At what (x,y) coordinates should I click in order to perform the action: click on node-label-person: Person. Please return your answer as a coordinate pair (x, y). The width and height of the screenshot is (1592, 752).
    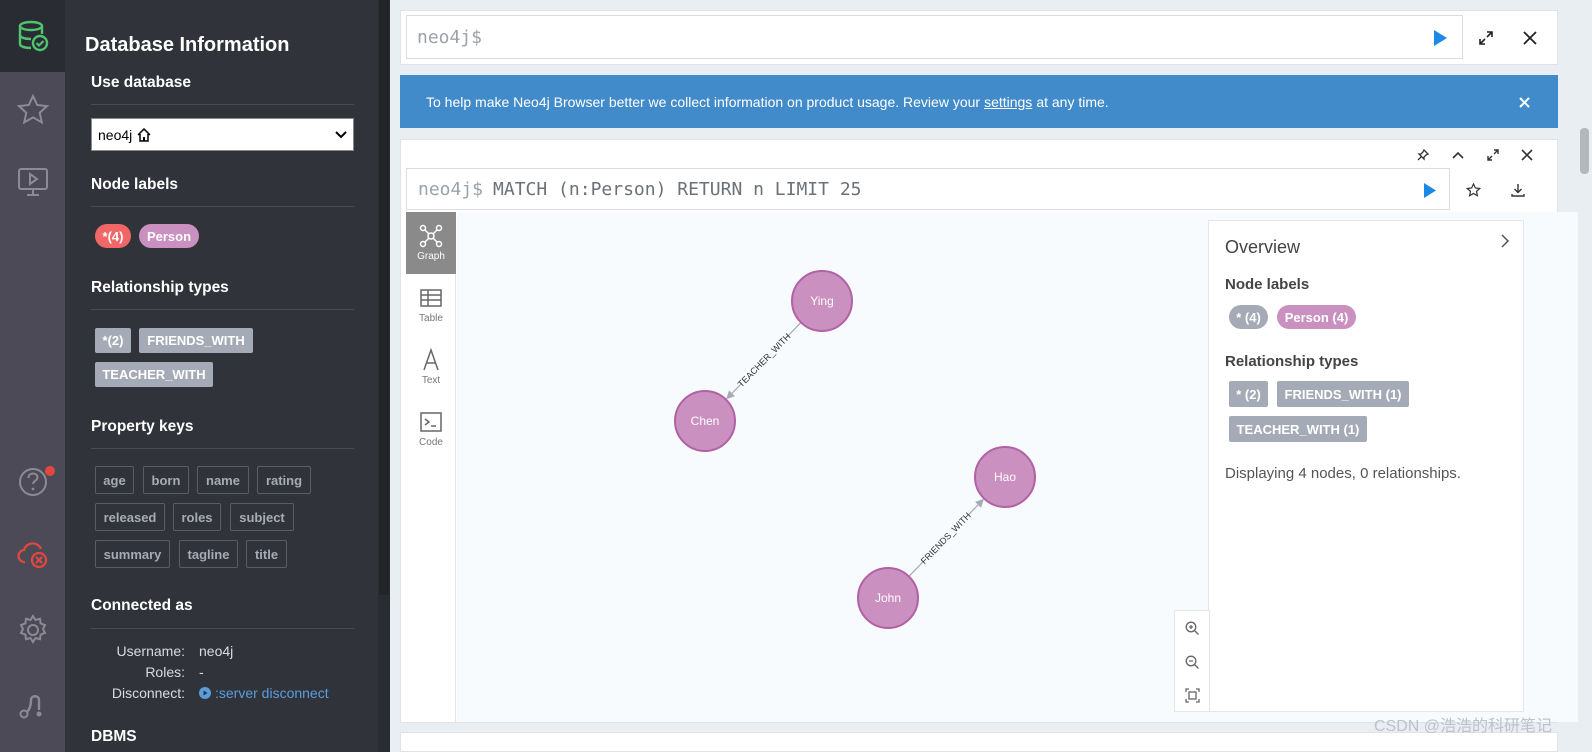
    Looking at the image, I should click on (169, 236).